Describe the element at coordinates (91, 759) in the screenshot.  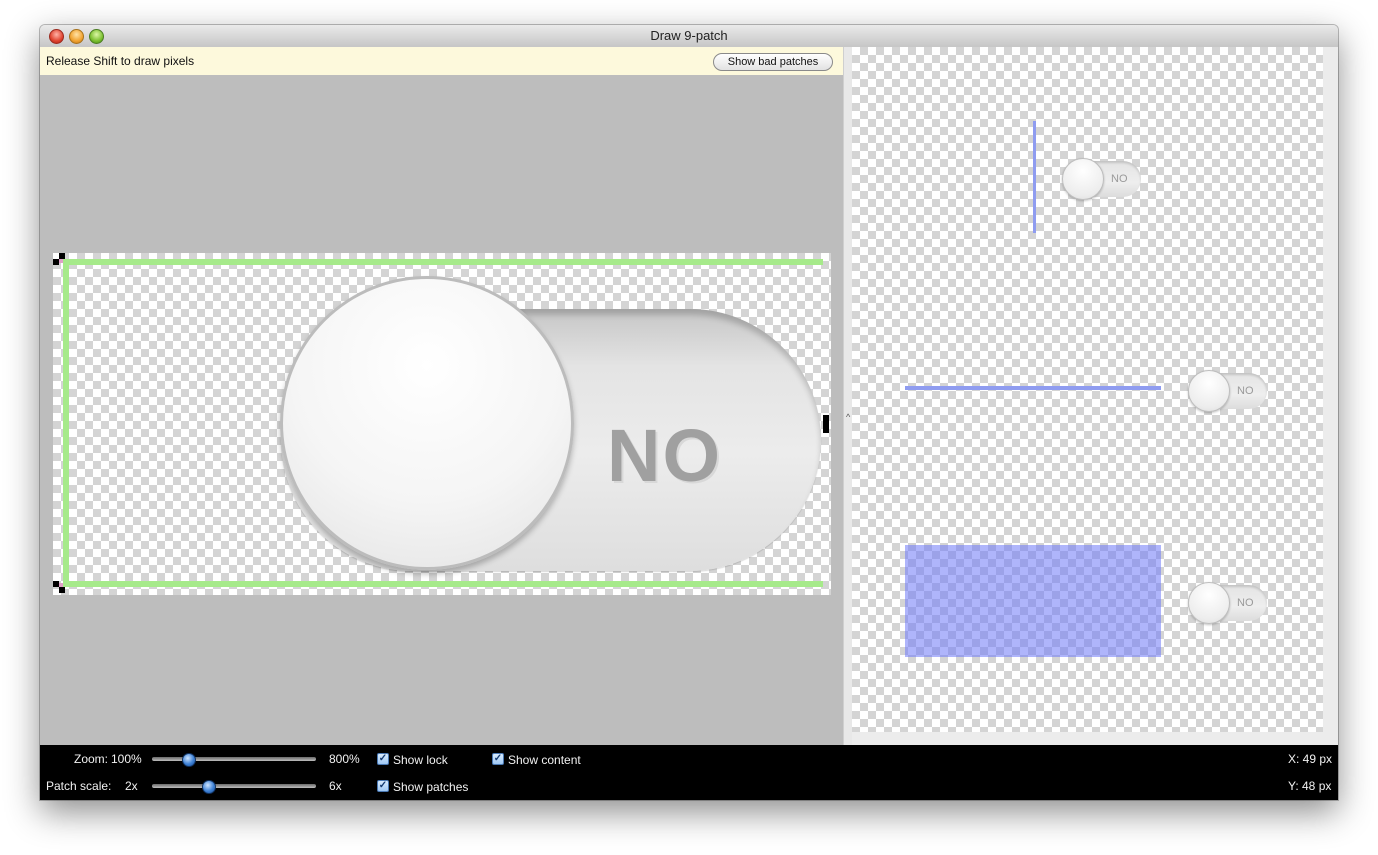
I see `zoom-label: Zoom:` at that location.